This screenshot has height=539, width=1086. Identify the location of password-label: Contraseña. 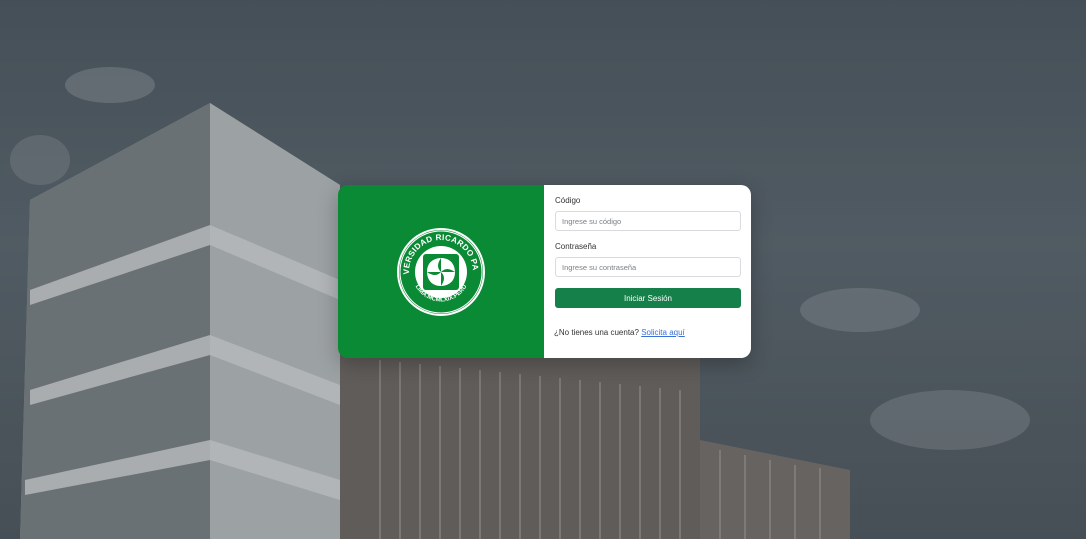
(576, 246).